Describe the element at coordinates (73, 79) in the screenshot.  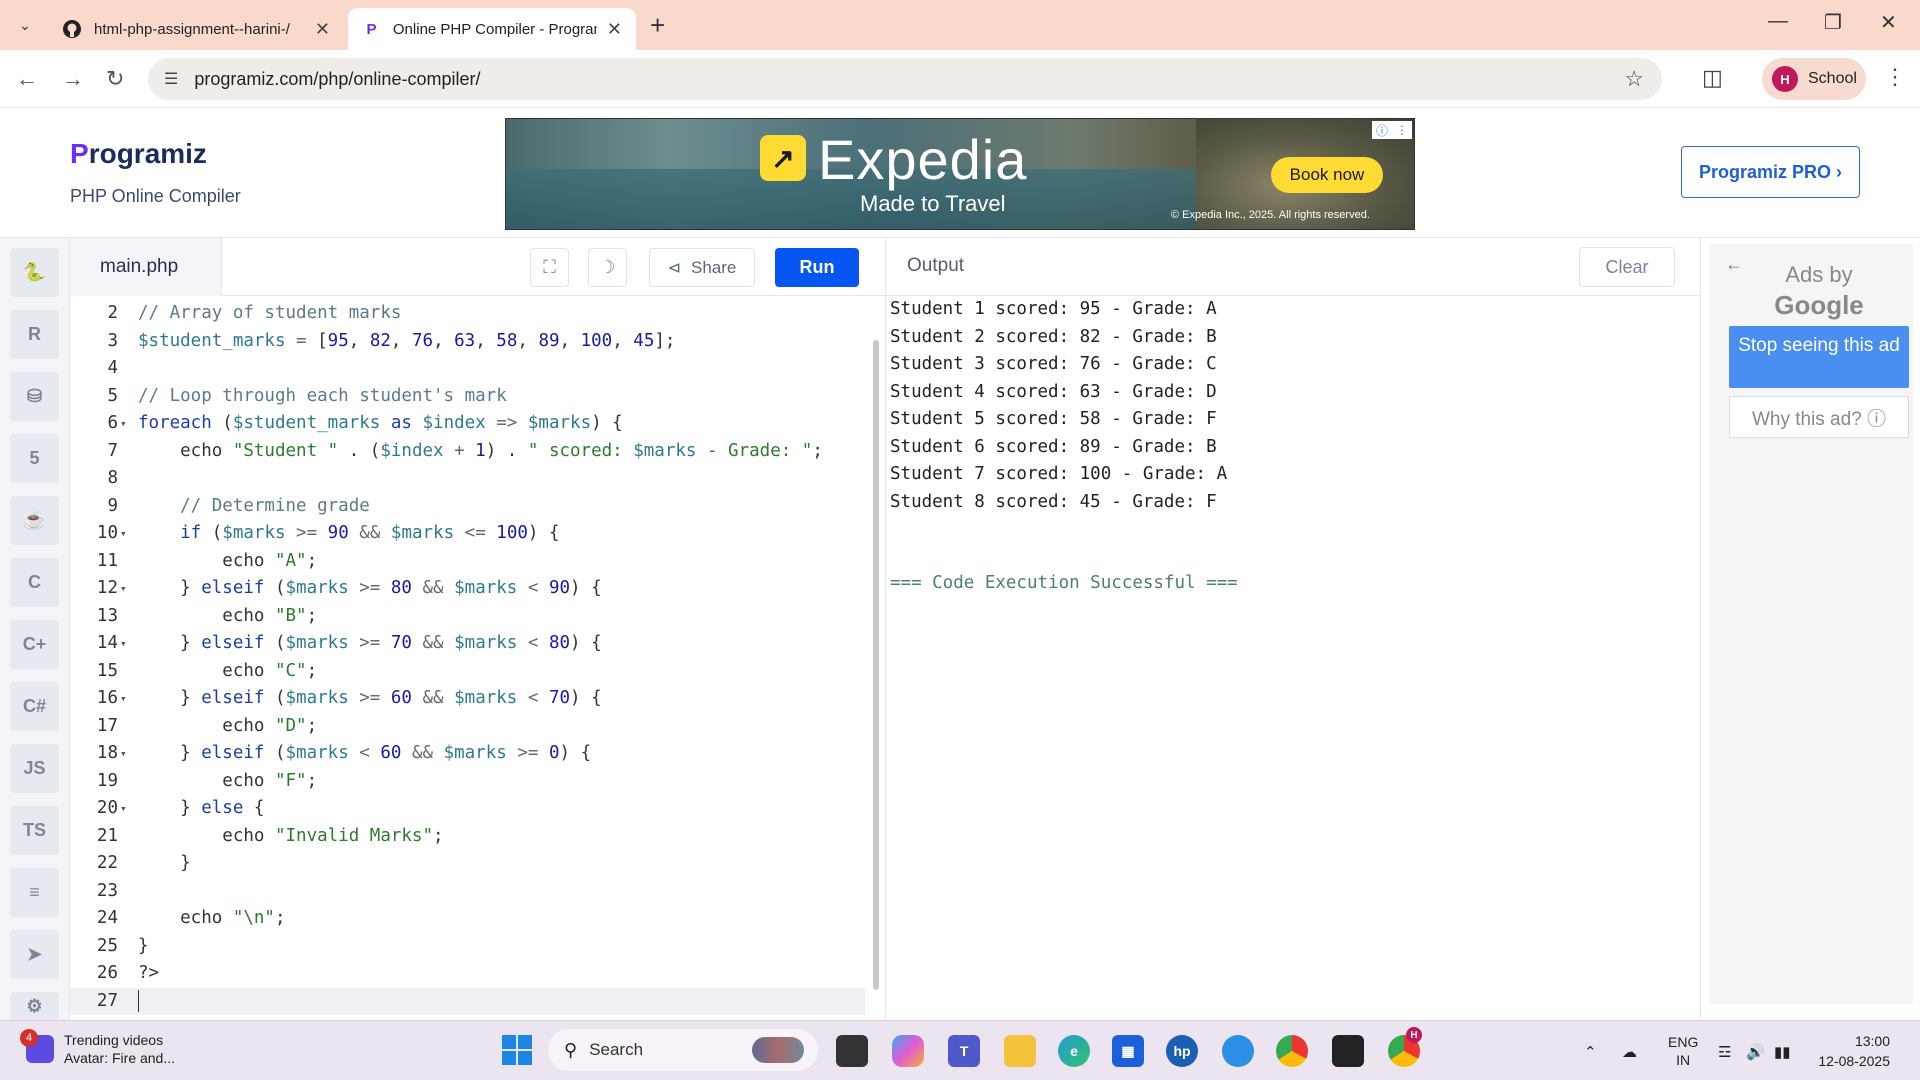
I see `forward-arrow-icon: →` at that location.